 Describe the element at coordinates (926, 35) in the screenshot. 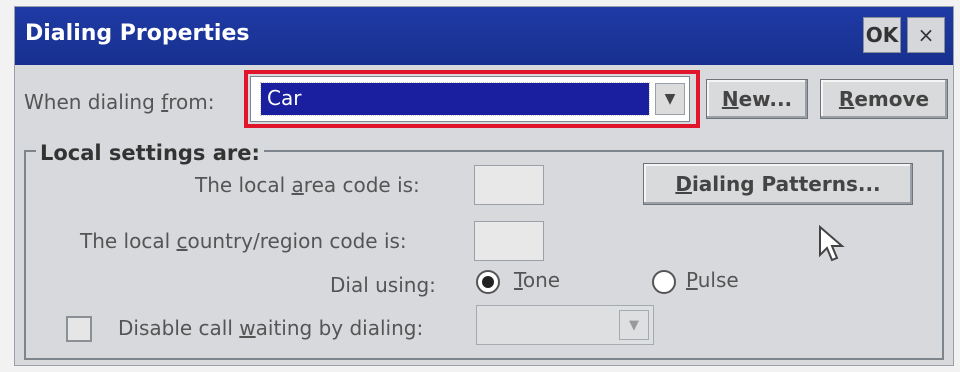

I see `close-button: ×` at that location.